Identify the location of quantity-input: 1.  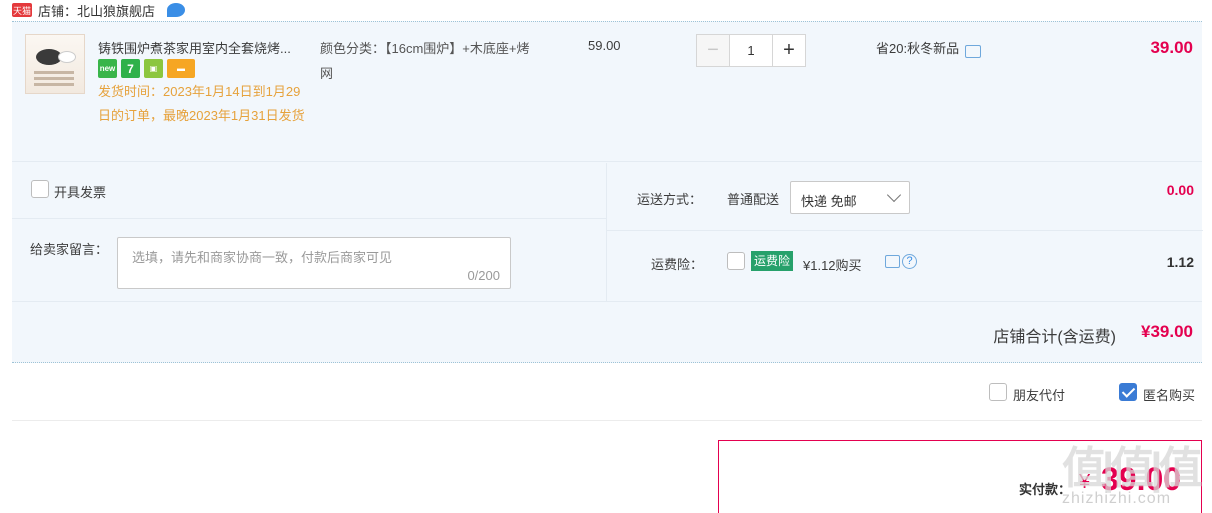
(751, 50).